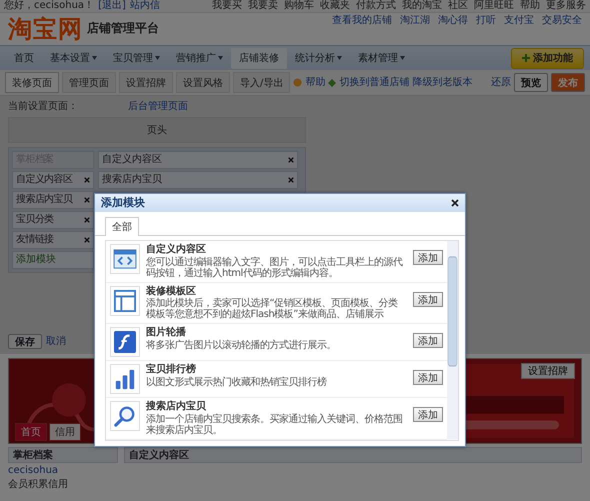  Describe the element at coordinates (318, 58) in the screenshot. I see `nav-tab: 统计分析` at that location.